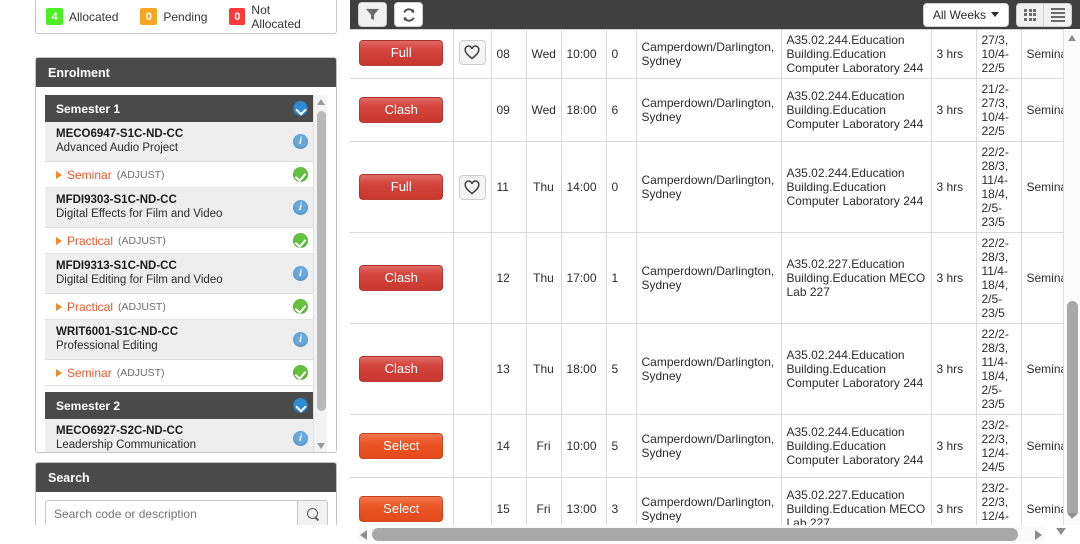 The height and width of the screenshot is (544, 1080). I want to click on search-input, so click(171, 513).